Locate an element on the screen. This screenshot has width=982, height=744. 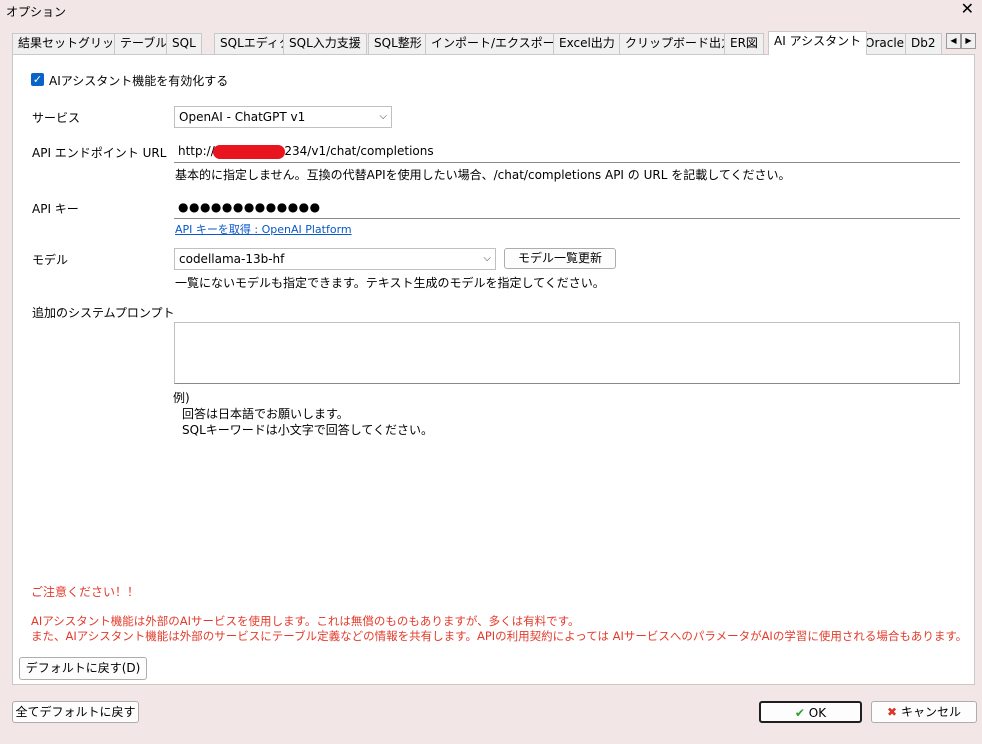
example-heading: 例) is located at coordinates (181, 398).